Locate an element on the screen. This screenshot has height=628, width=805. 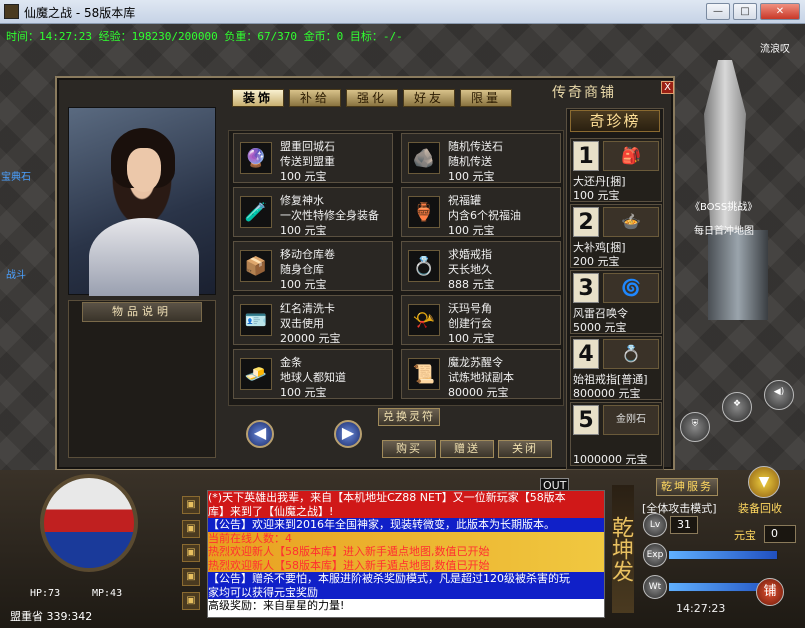
level-badge: Lv is located at coordinates (655, 525).